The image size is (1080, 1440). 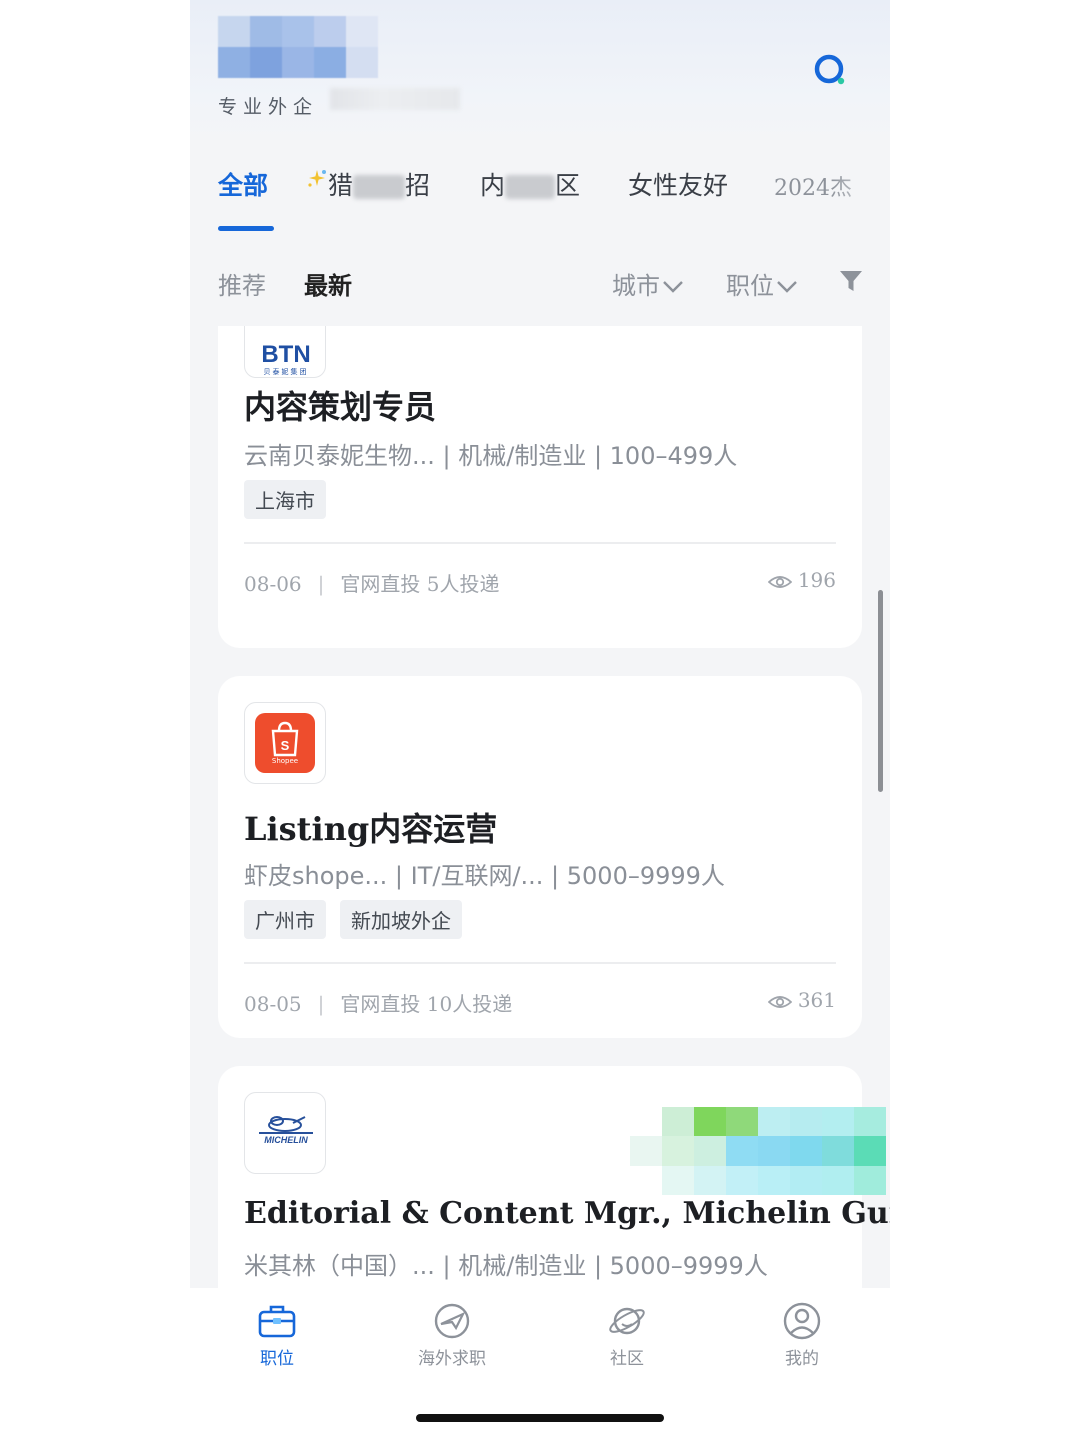 I want to click on job-title: Listing内容运营, so click(x=371, y=829).